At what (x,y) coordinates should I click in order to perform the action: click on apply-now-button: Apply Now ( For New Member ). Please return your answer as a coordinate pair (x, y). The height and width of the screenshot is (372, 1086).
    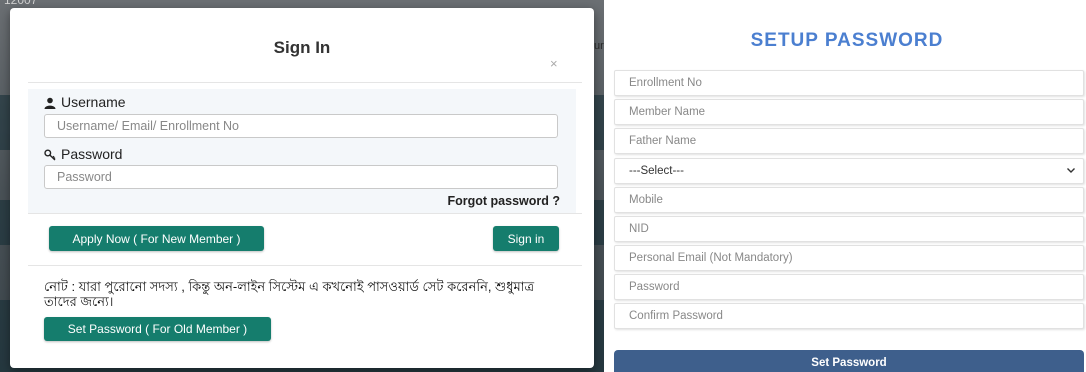
    Looking at the image, I should click on (156, 238).